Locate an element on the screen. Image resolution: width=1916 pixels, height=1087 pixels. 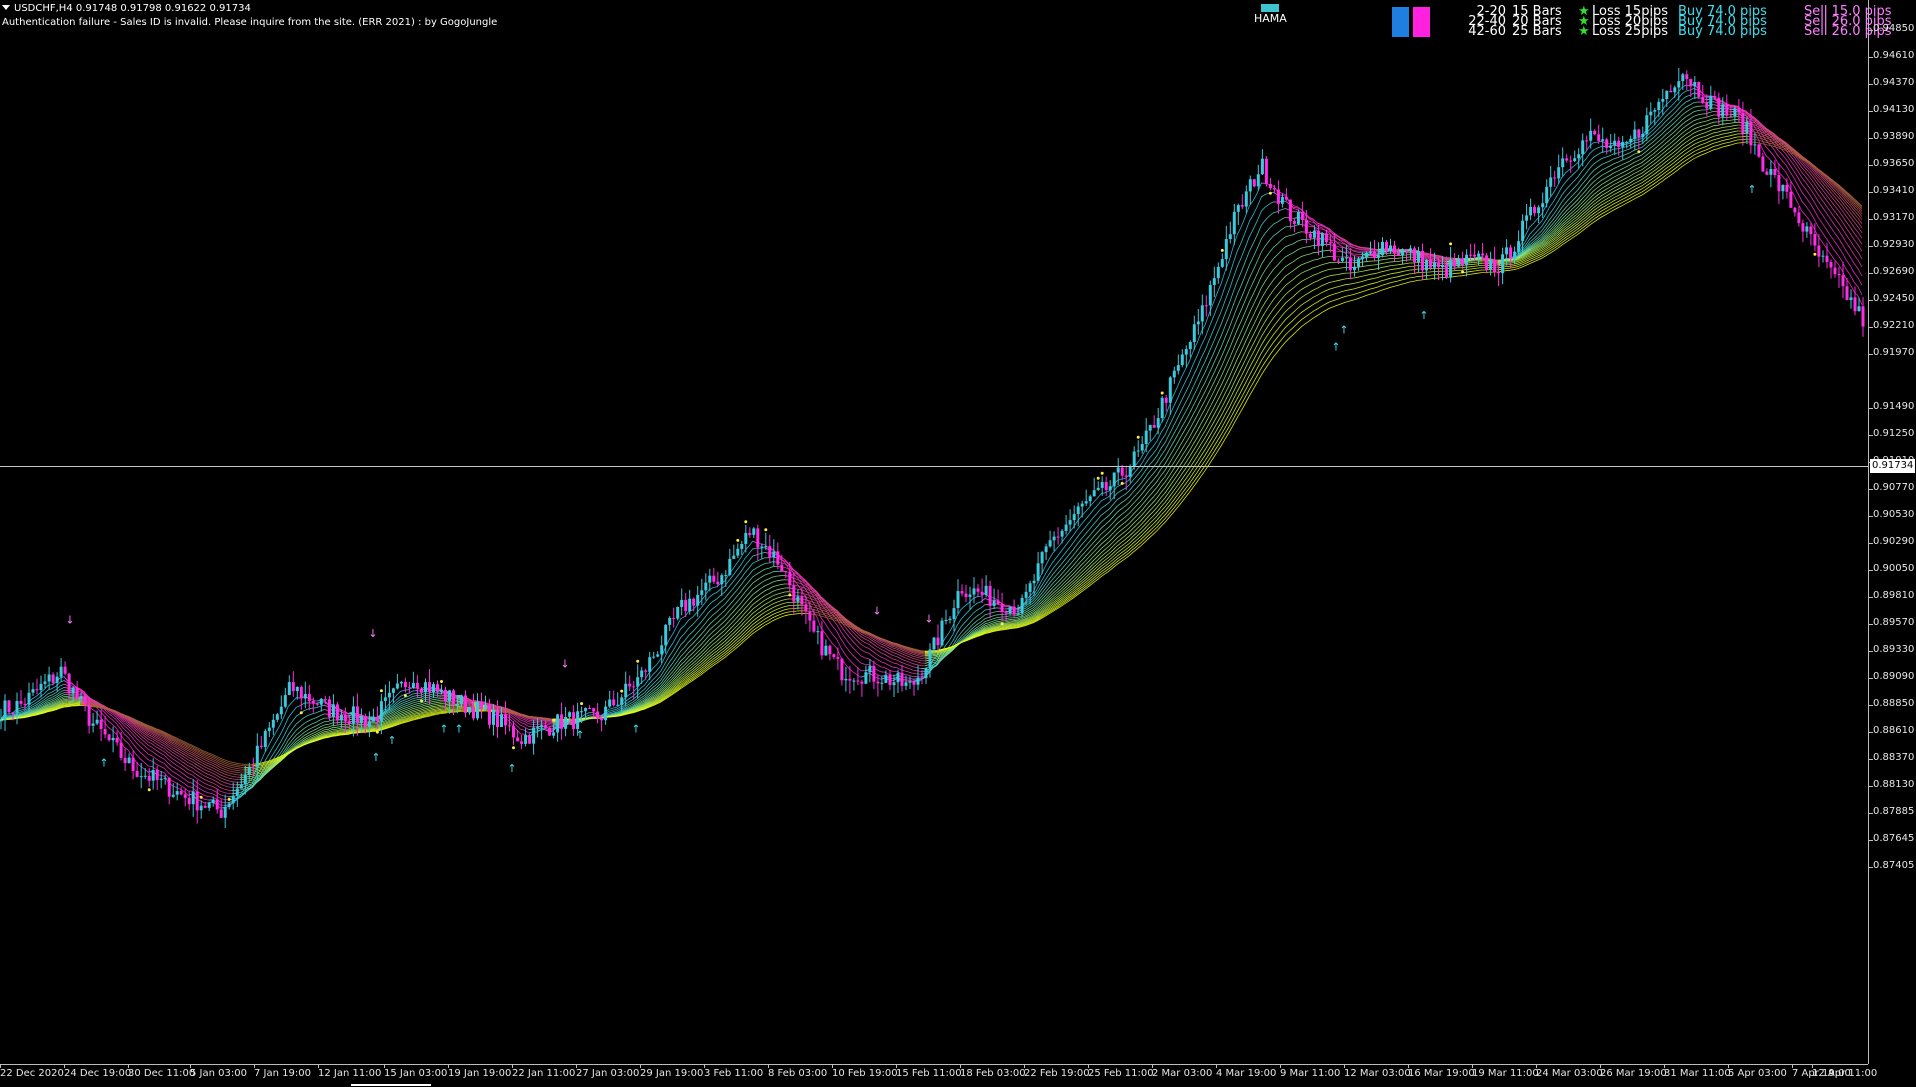
collapse-triangle-icon is located at coordinates (6, 7).